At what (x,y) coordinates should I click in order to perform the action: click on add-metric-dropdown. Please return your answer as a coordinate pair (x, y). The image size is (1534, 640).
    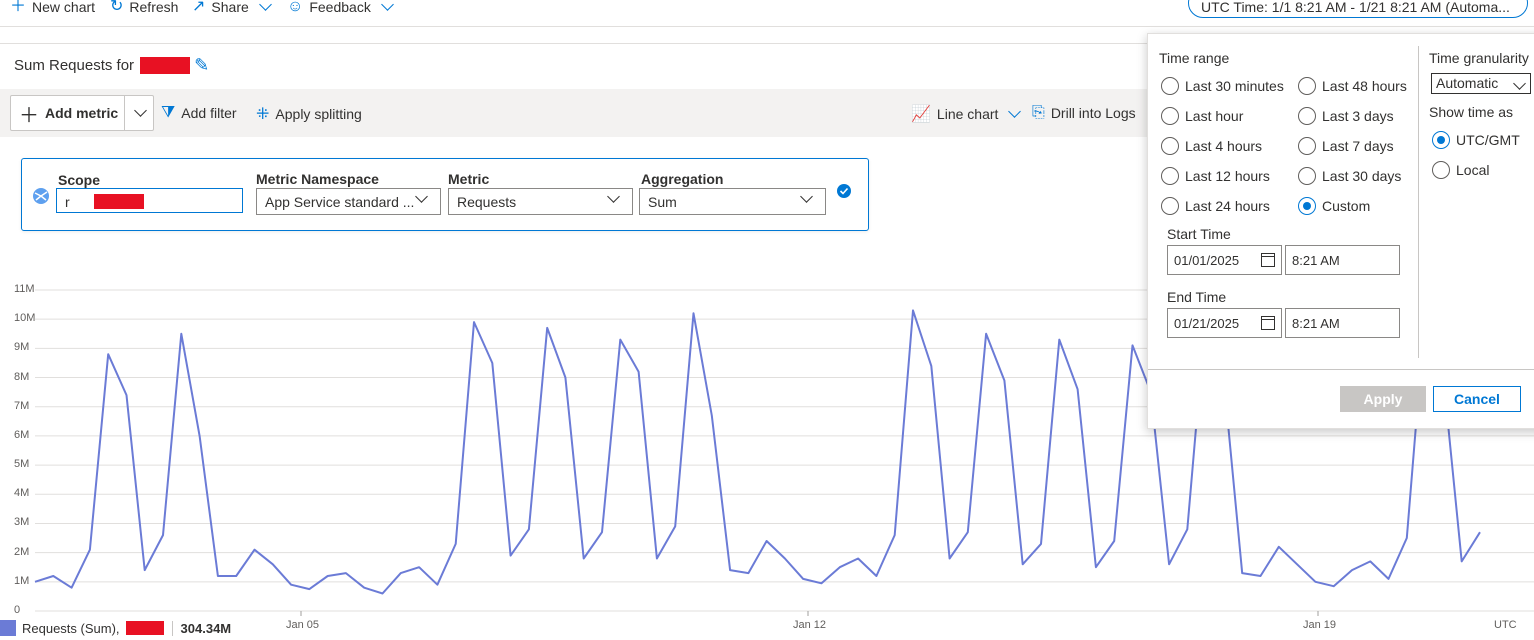
    Looking at the image, I should click on (139, 110).